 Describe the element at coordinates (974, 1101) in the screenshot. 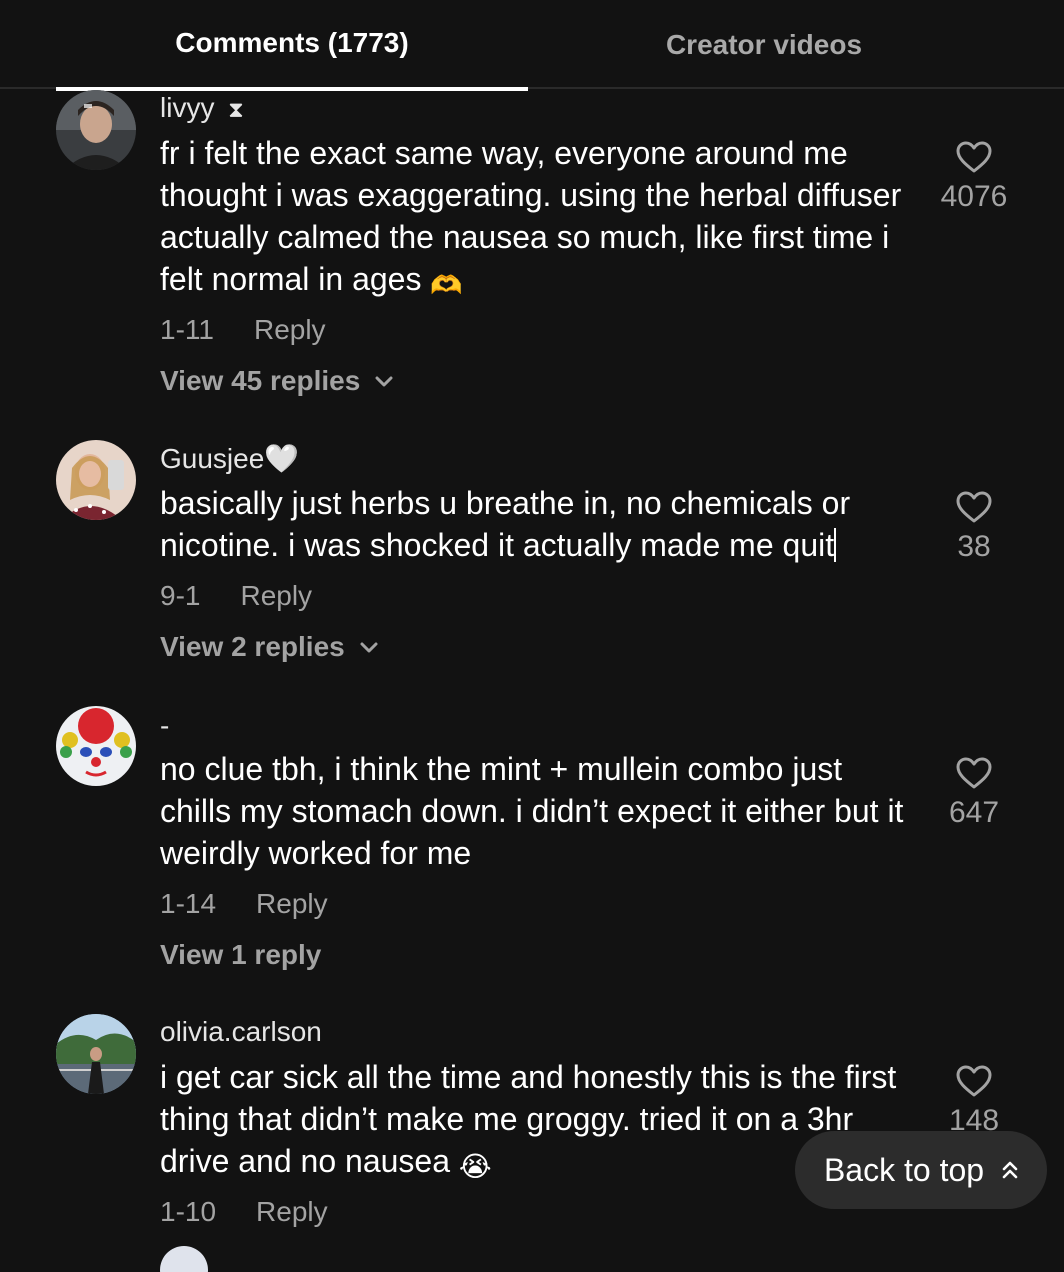

I see `like-button: 148` at that location.